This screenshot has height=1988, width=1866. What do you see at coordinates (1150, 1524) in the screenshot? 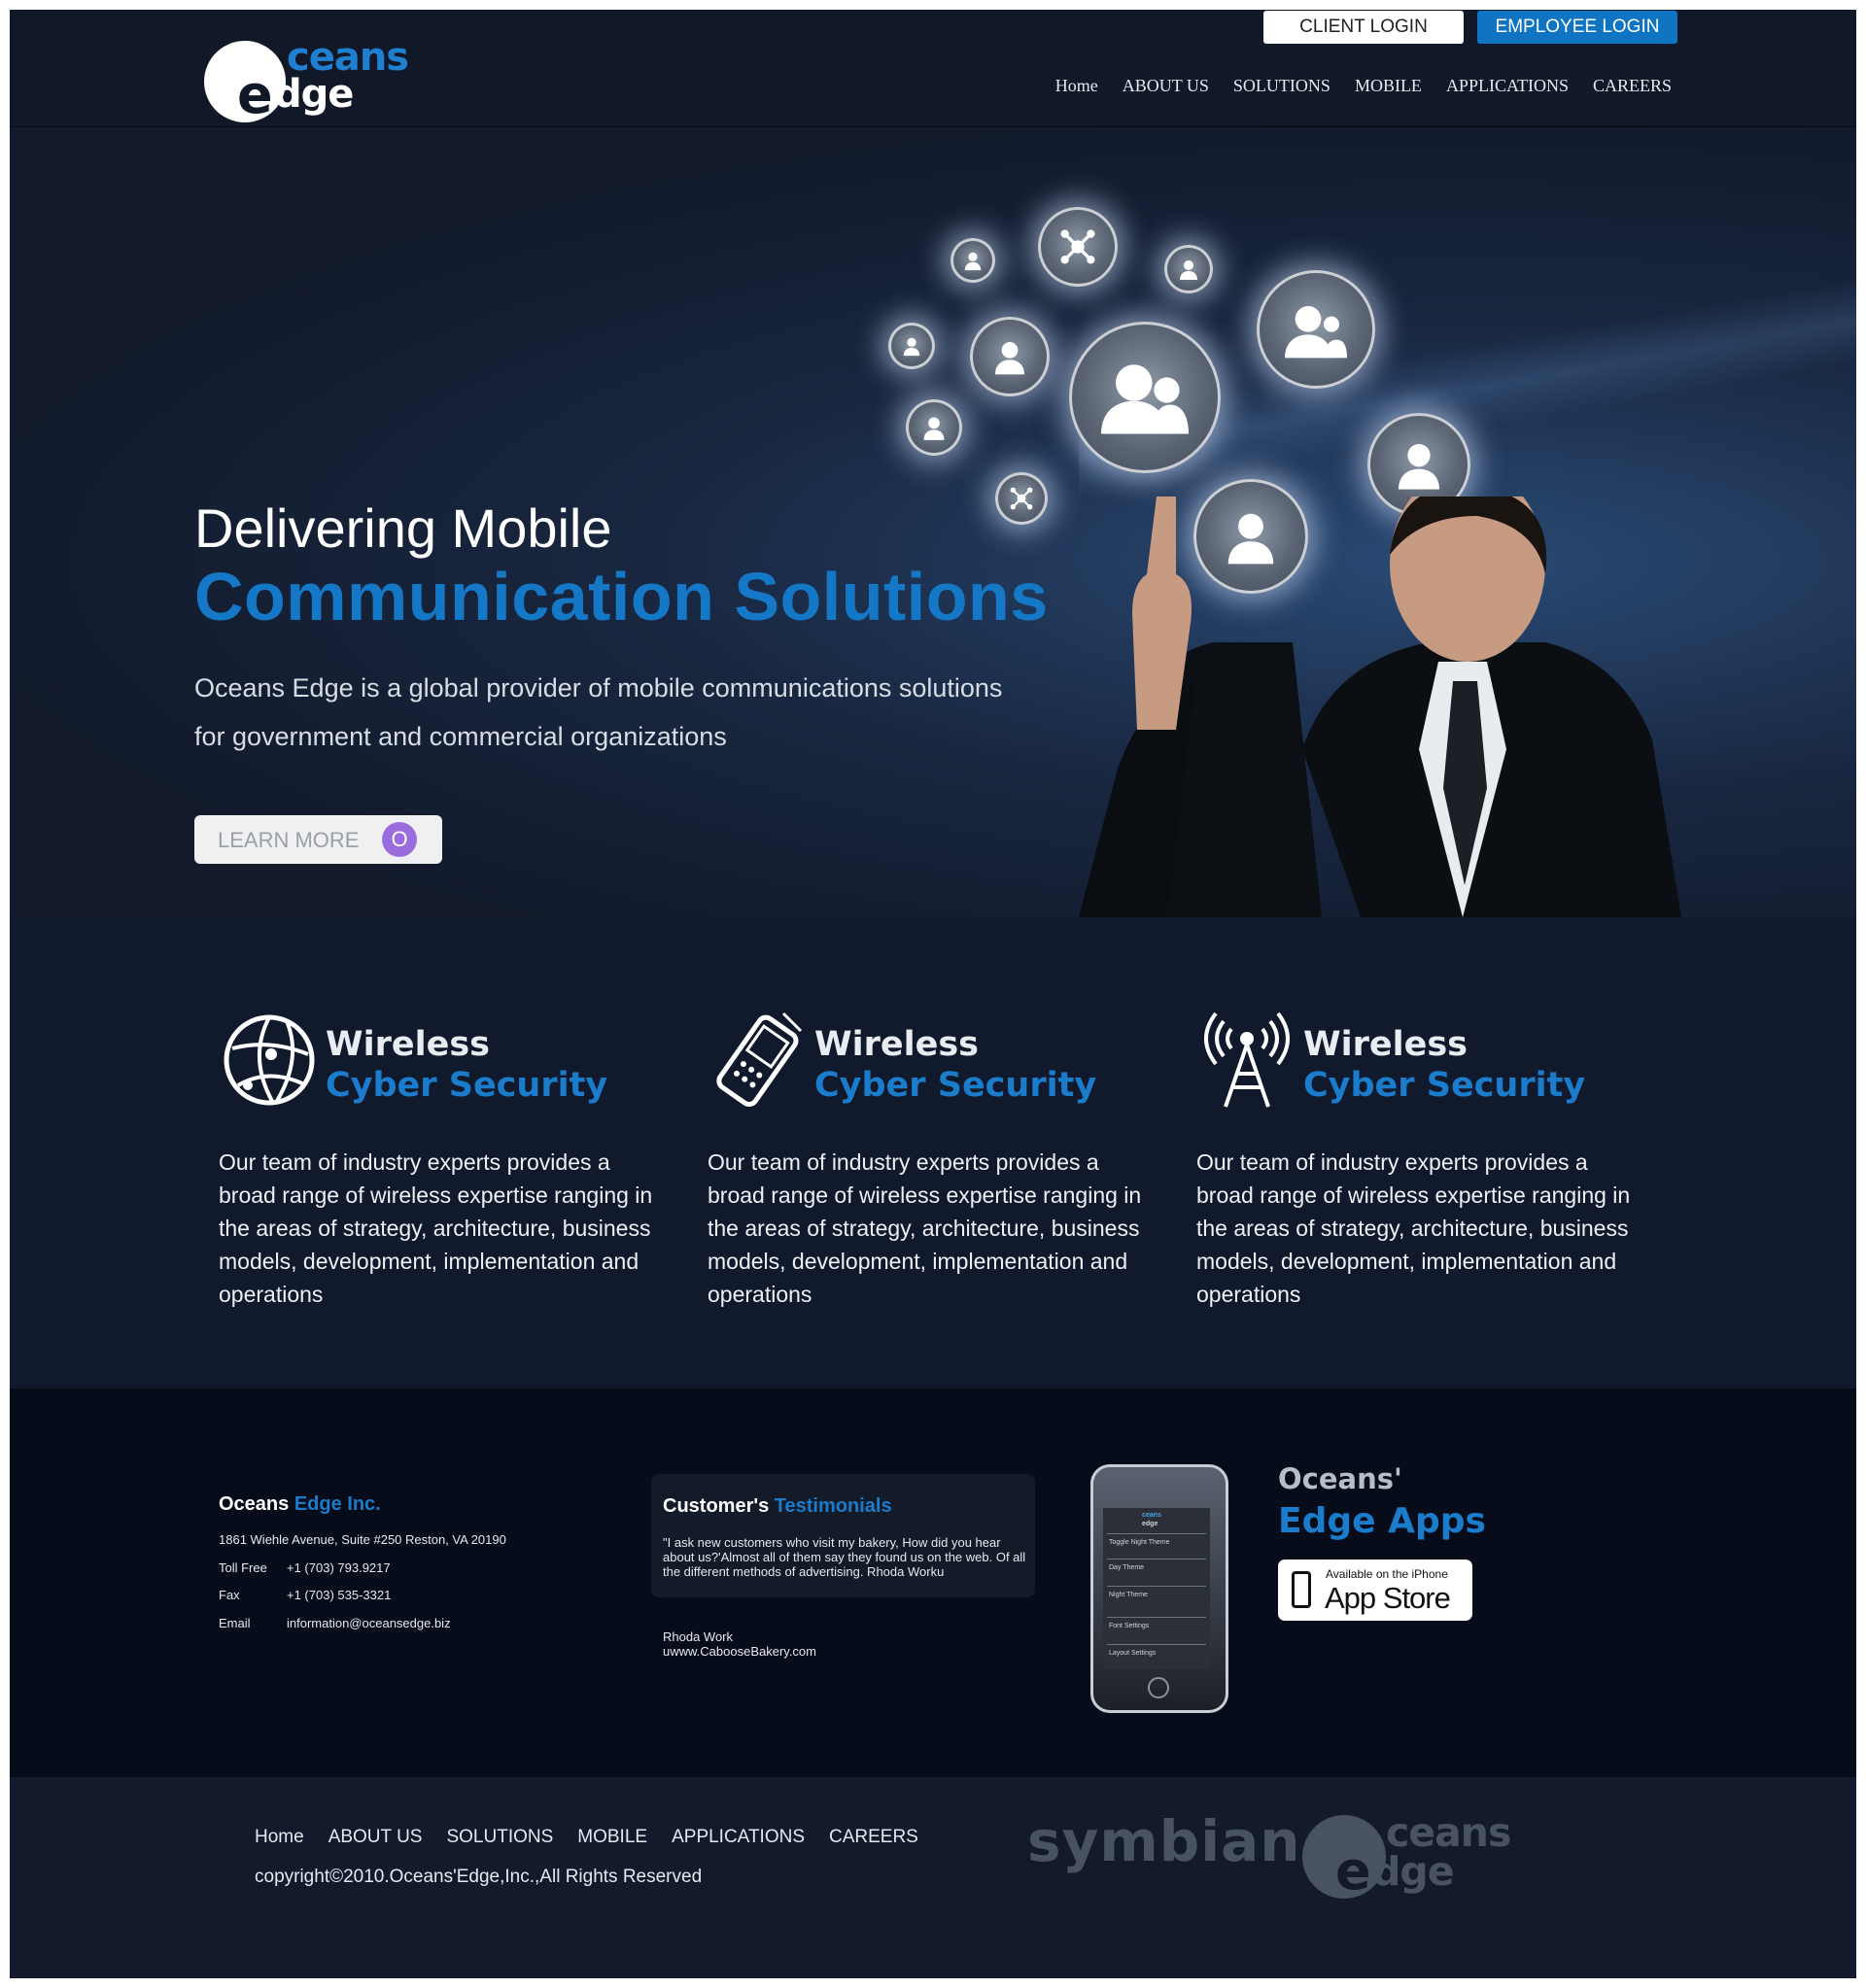
I see `screen-logo-bottom: edge` at bounding box center [1150, 1524].